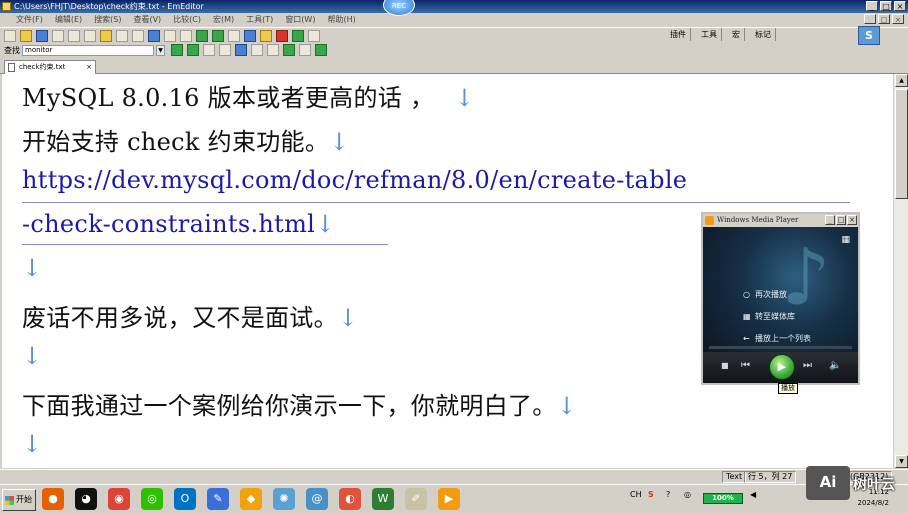  I want to click on notes-taskbar-icon: ✐, so click(416, 499).